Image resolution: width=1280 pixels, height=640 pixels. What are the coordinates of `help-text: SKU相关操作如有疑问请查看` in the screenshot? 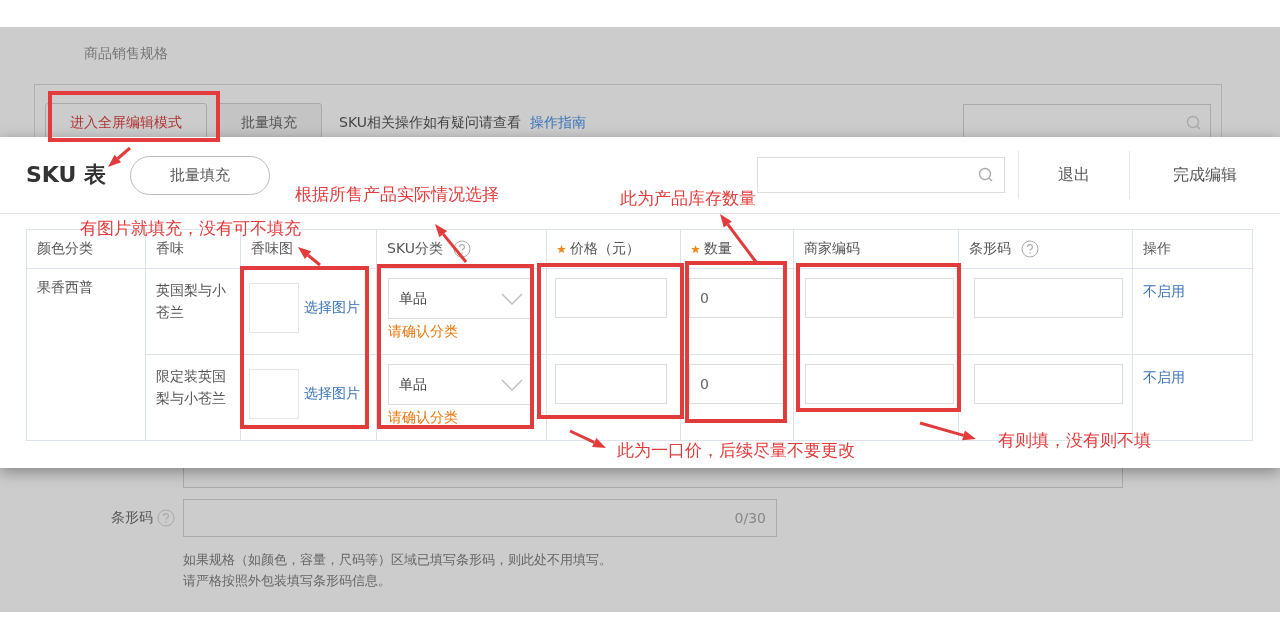 It's located at (430, 123).